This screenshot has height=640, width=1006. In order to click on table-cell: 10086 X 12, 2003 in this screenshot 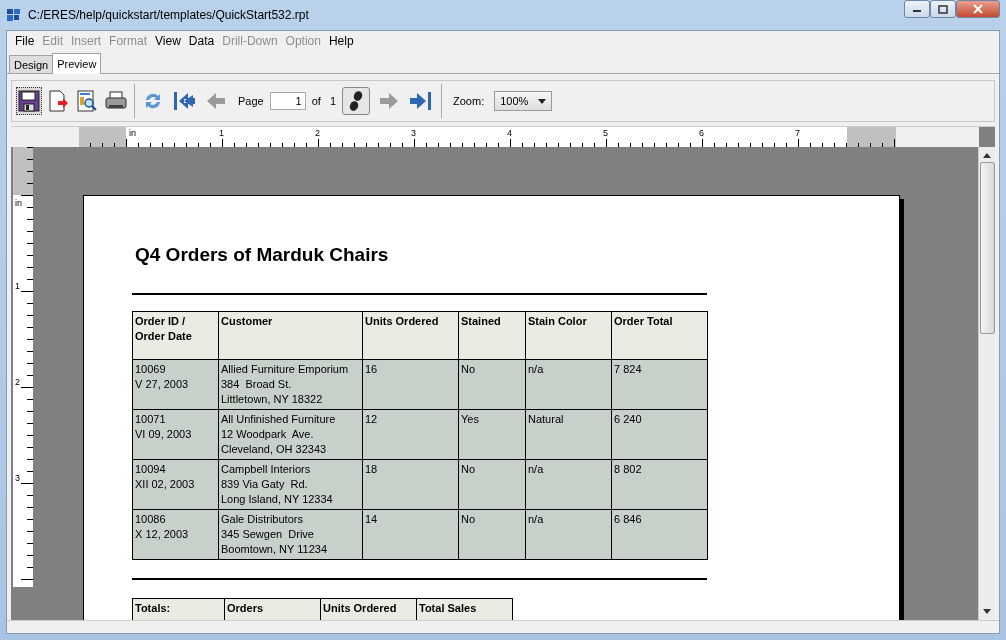, I will do `click(175, 534)`.